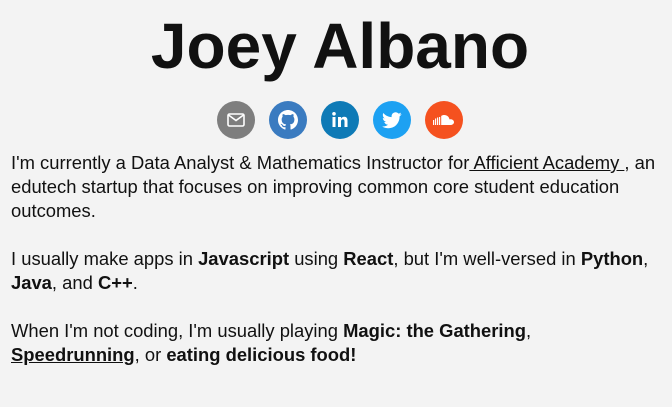 This screenshot has height=407, width=672. Describe the element at coordinates (150, 354) in the screenshot. I see `bio-text: , or` at that location.